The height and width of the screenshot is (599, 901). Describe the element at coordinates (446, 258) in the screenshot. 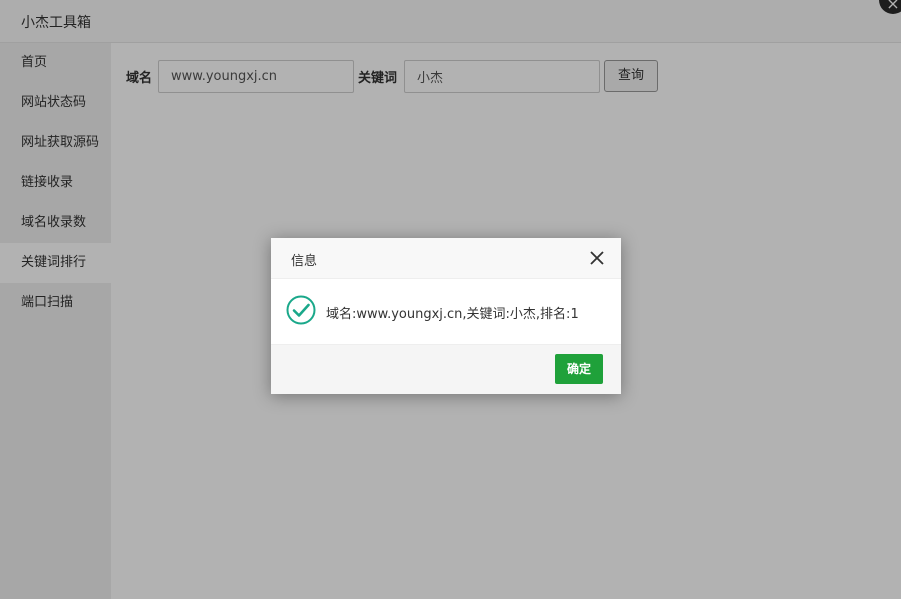

I see `dialog-header: 信息` at that location.